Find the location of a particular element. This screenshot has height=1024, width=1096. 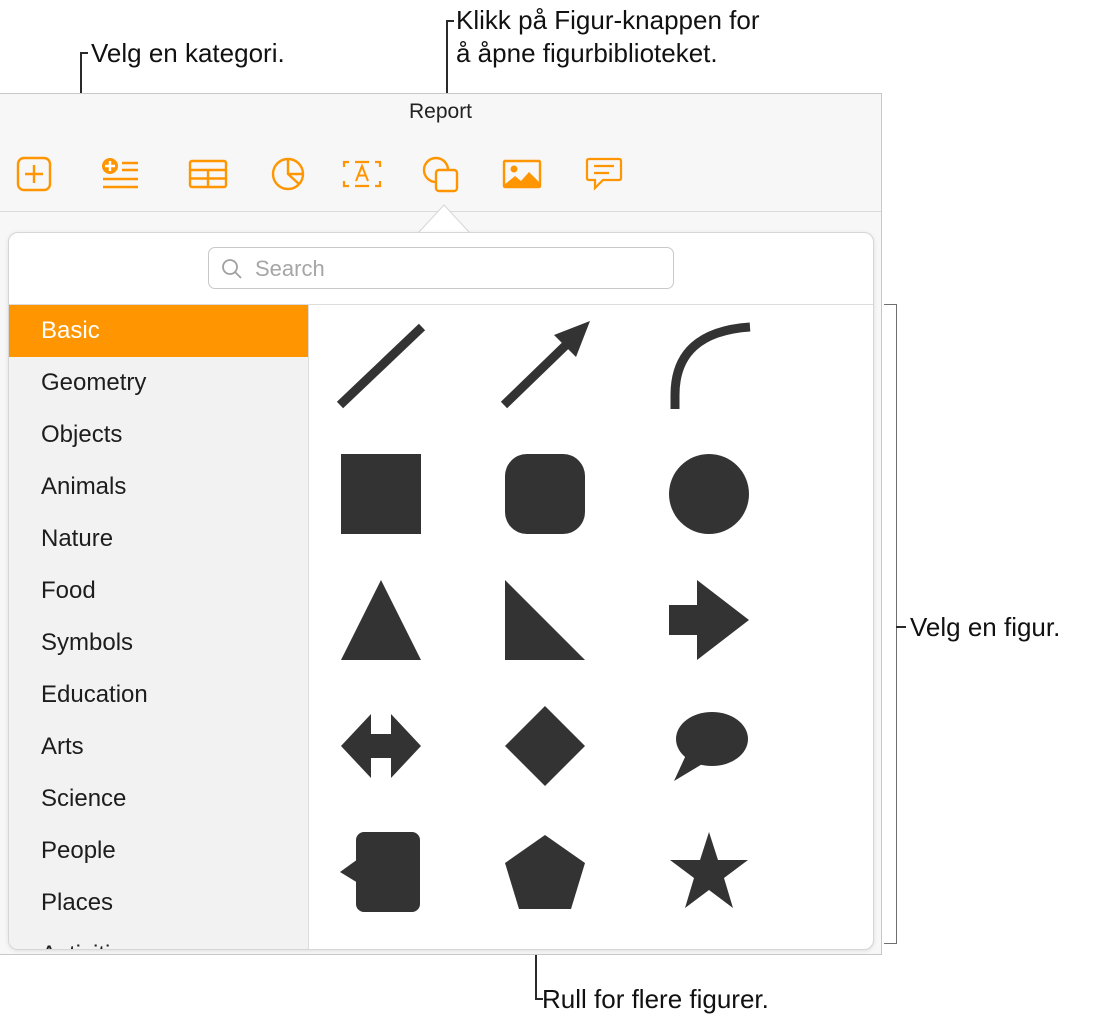

text-box-icon is located at coordinates (362, 174).